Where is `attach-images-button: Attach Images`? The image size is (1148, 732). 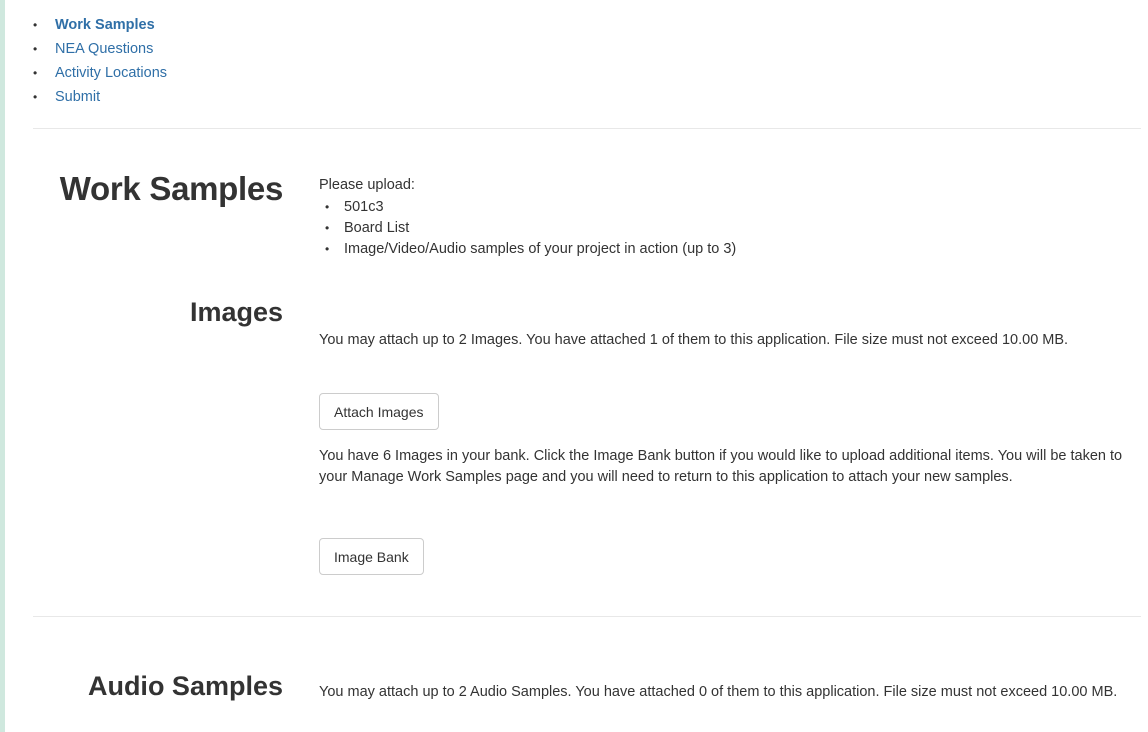 attach-images-button: Attach Images is located at coordinates (379, 411).